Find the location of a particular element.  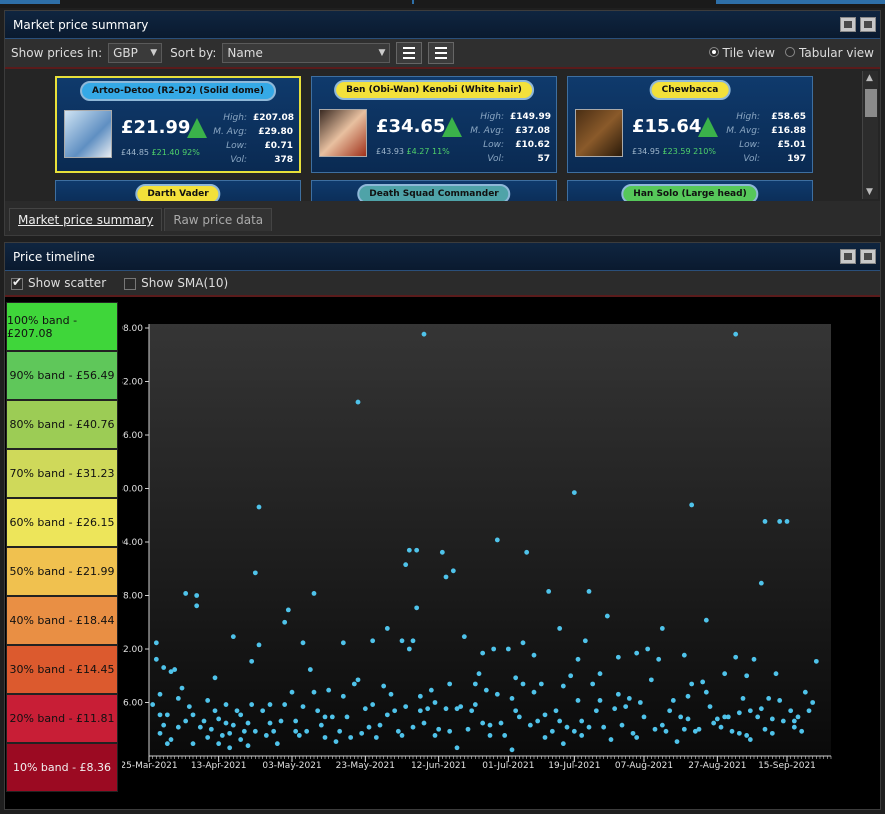

currency-select: GBP ▼ is located at coordinates (135, 53).